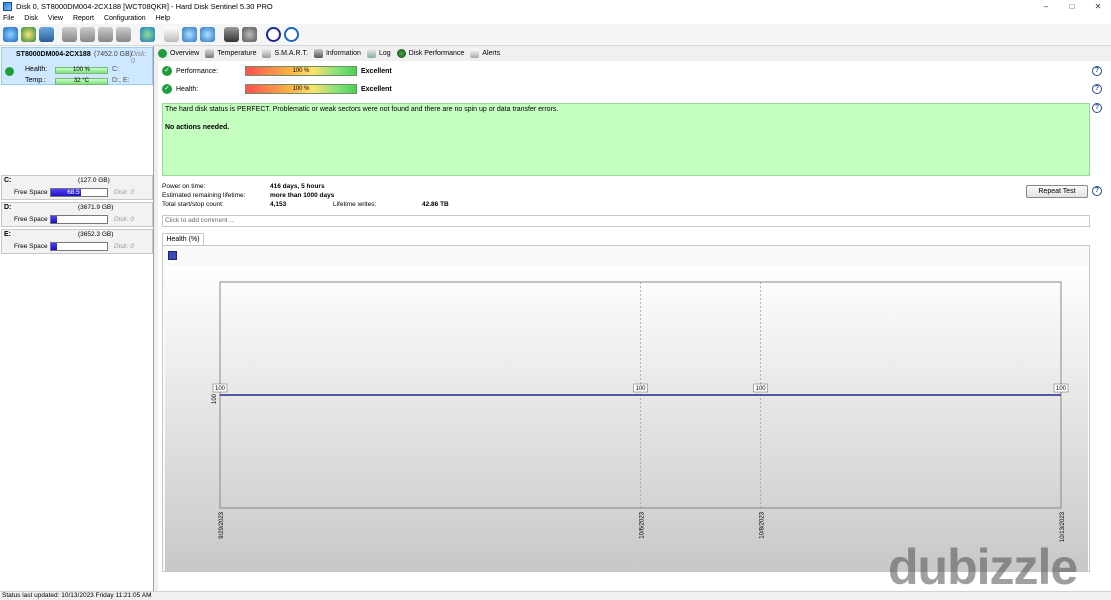 This screenshot has width=1111, height=600. I want to click on health-mini-bar: 100 %, so click(81, 70).